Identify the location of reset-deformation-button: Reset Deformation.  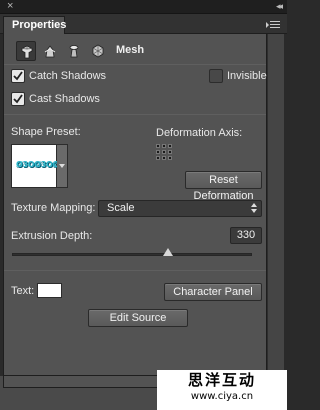
(223, 186).